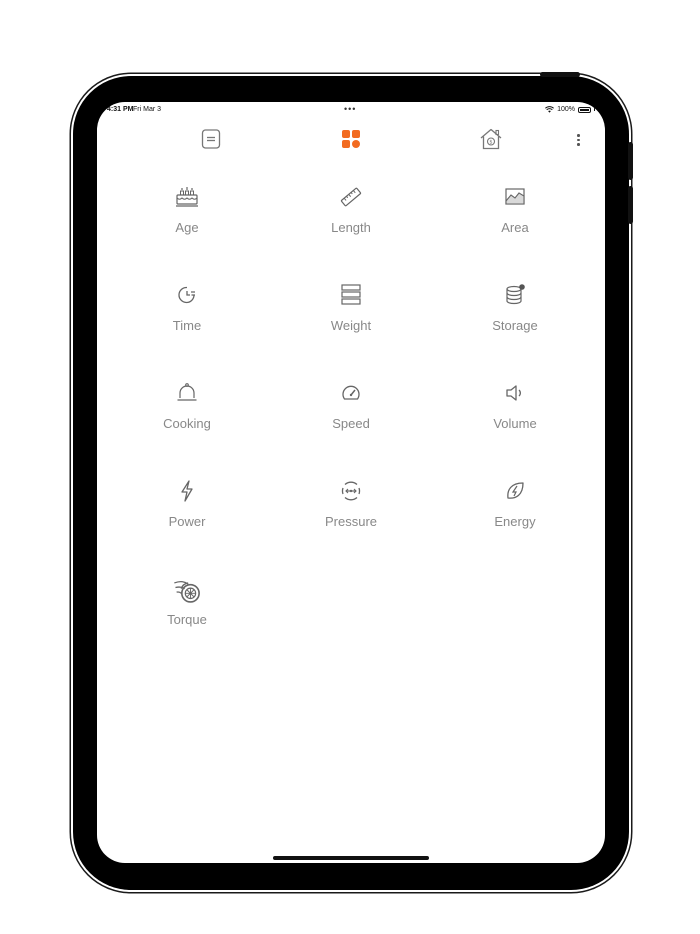 The width and height of the screenshot is (700, 934). I want to click on category-torque: Torque, so click(187, 616).